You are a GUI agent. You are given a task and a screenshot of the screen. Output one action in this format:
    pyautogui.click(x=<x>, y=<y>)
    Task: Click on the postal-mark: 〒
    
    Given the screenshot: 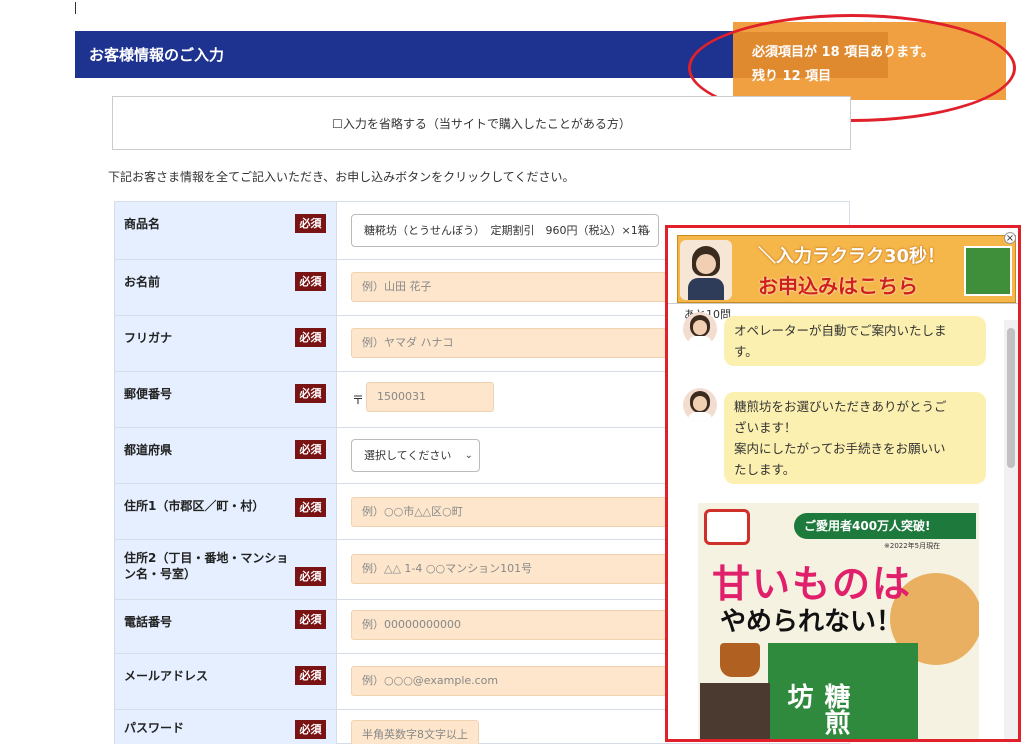 What is the action you would take?
    pyautogui.click(x=358, y=400)
    